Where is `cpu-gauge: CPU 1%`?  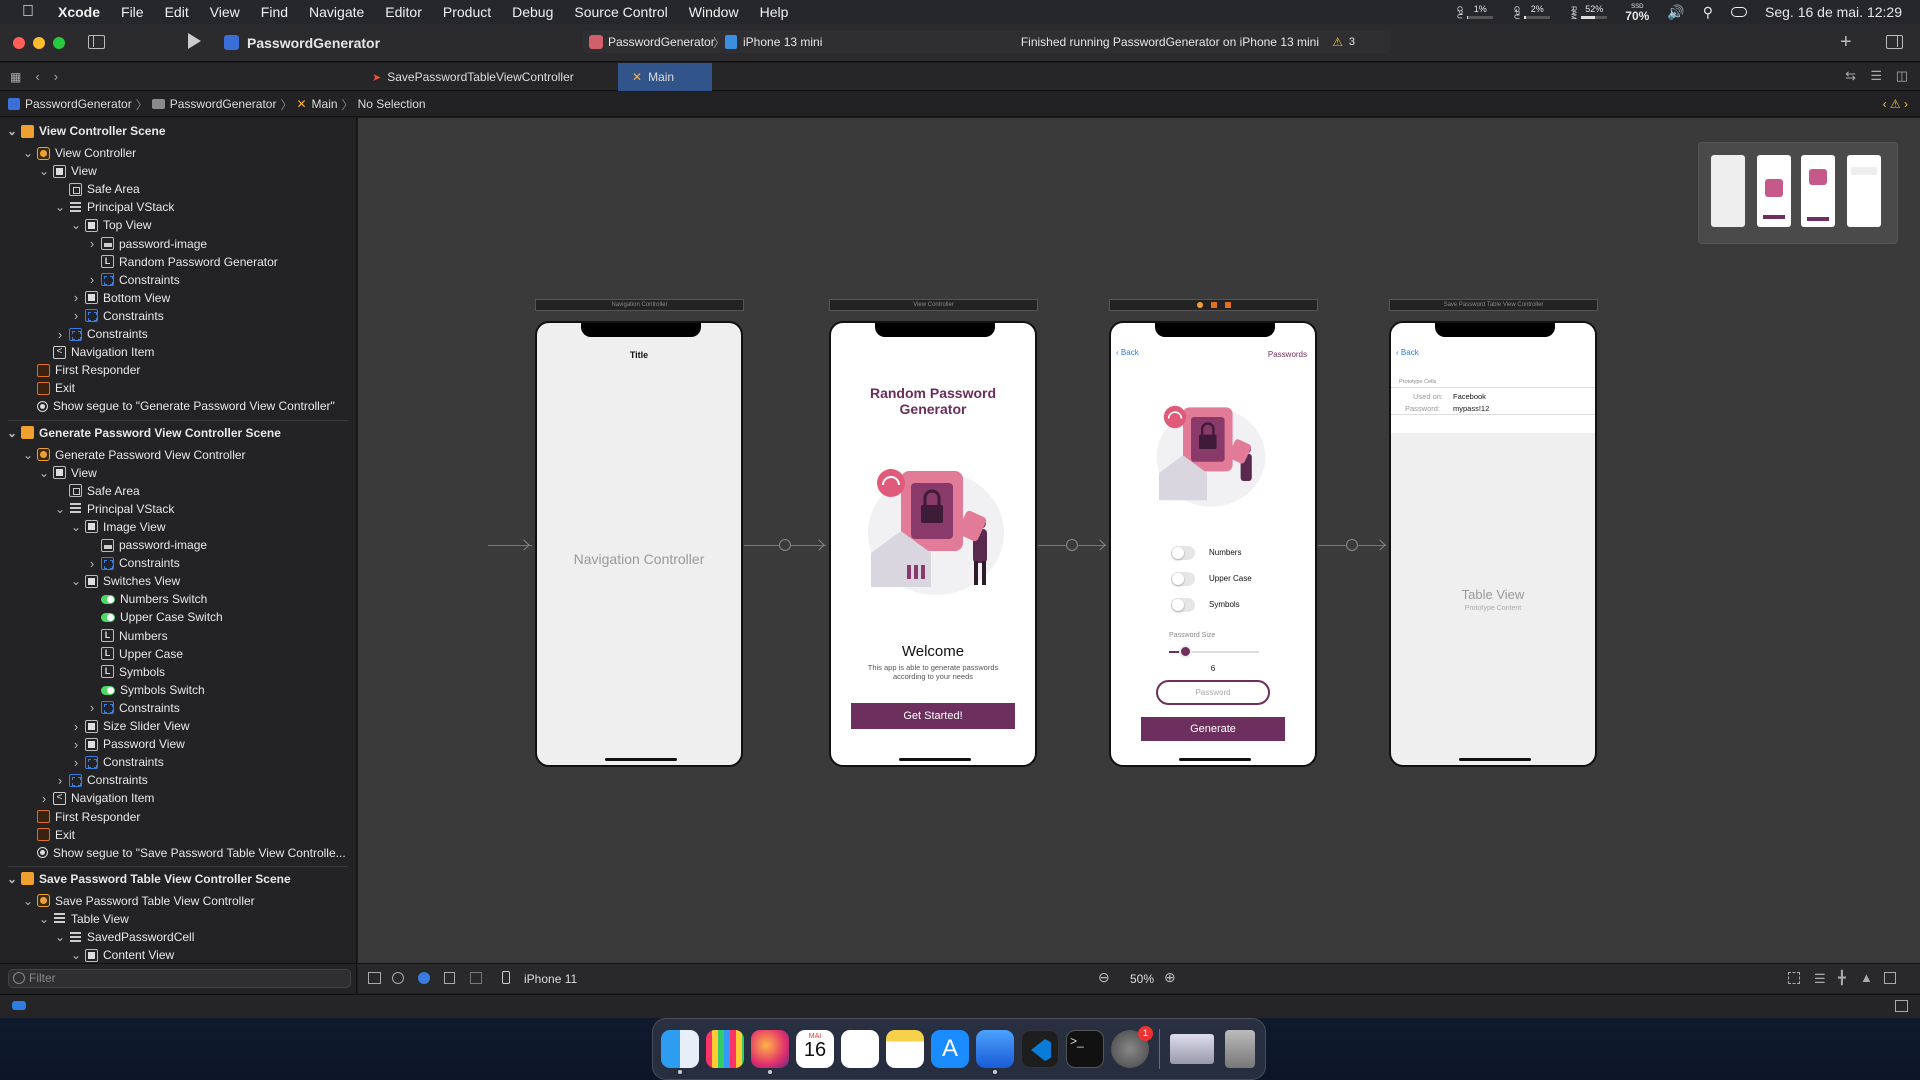
cpu-gauge: CPU 1% is located at coordinates (1474, 12).